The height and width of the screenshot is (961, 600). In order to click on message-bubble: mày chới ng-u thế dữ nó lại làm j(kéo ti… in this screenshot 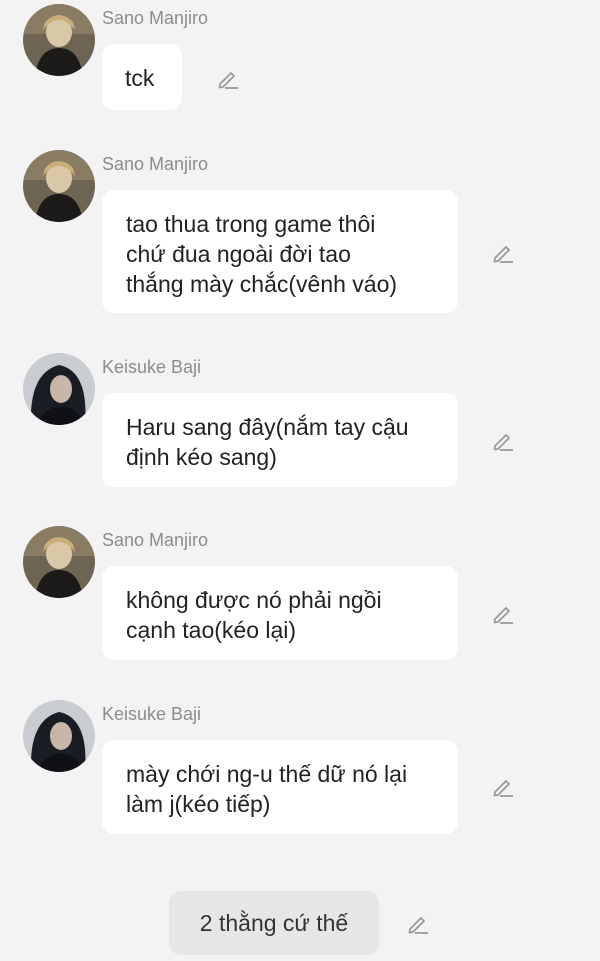, I will do `click(280, 787)`.